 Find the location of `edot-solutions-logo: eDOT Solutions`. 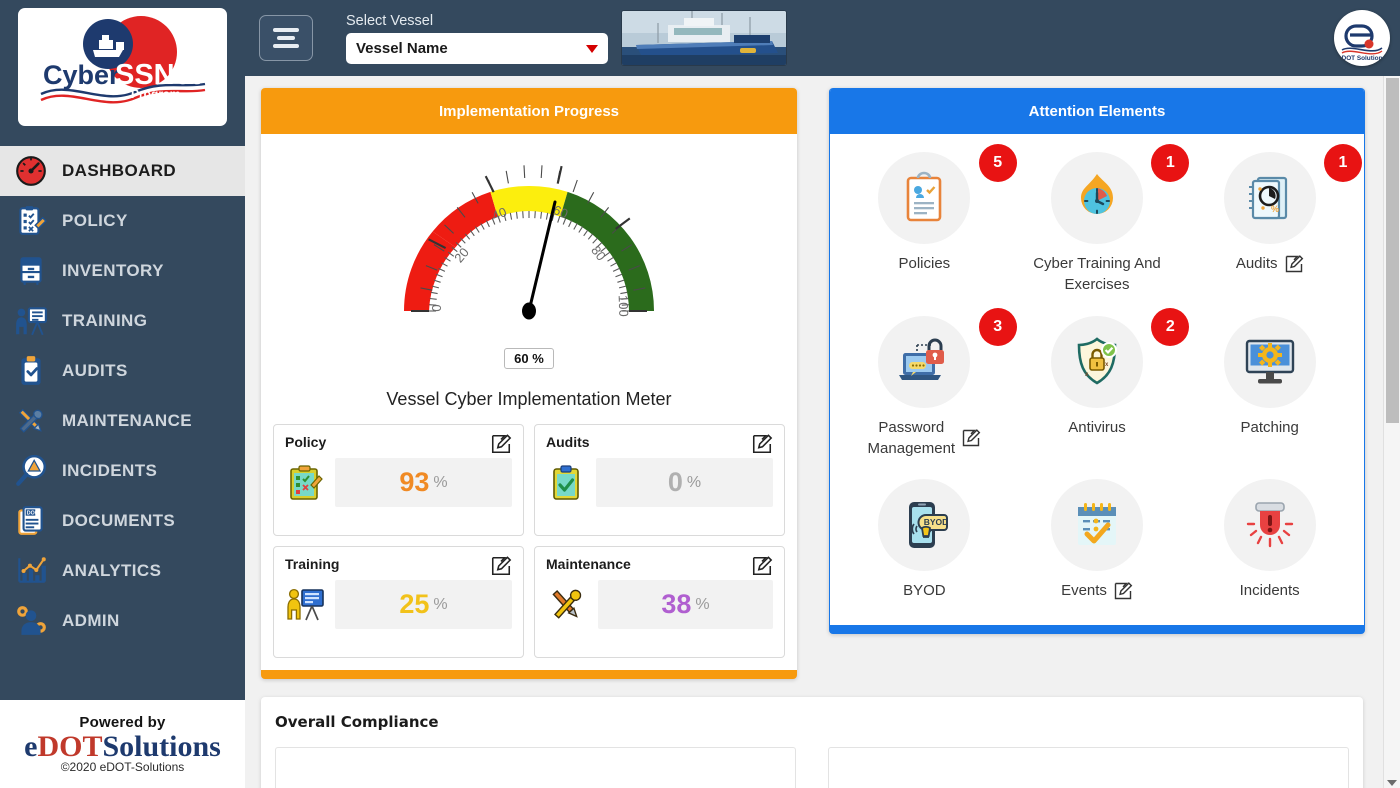

edot-solutions-logo: eDOT Solutions is located at coordinates (1362, 38).